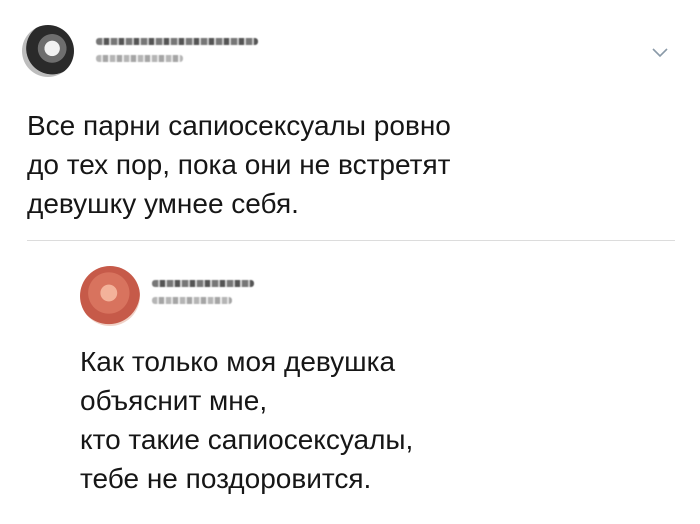  Describe the element at coordinates (110, 296) in the screenshot. I see `reply-author-avatar` at that location.